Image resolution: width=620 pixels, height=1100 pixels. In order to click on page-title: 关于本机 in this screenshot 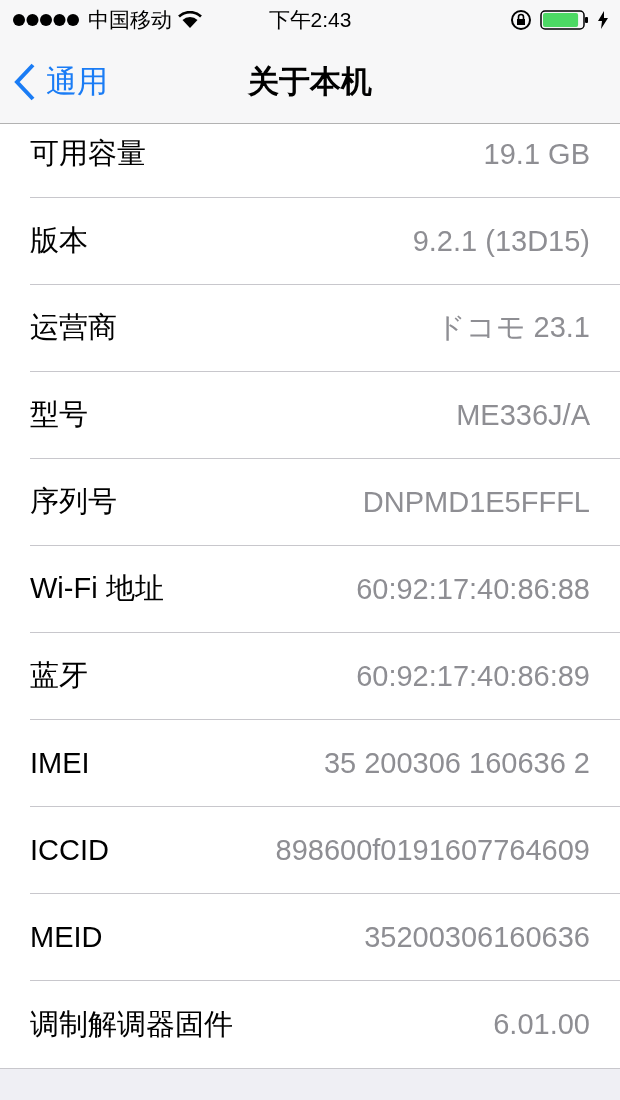, I will do `click(310, 81)`.